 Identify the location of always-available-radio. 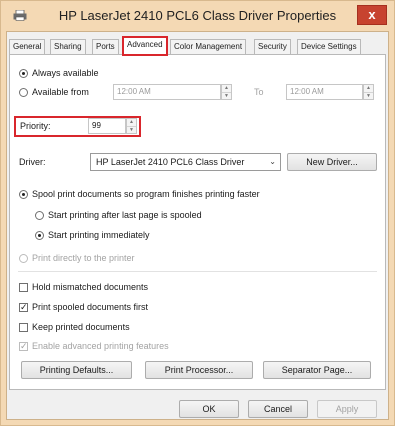
(23, 73).